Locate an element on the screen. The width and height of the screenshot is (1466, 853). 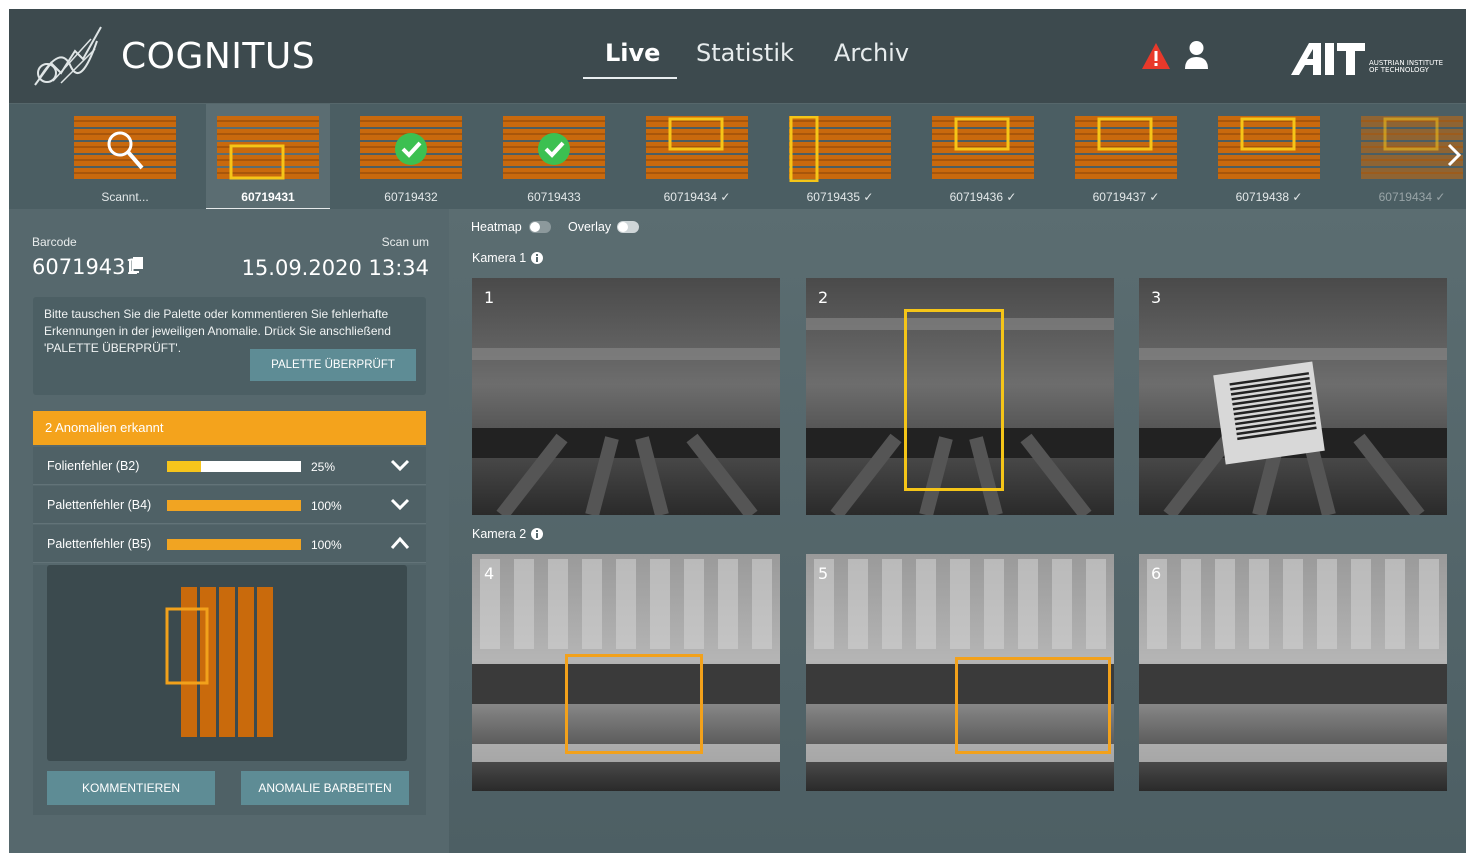
pallet-thumbnail-label: 60719433 is located at coordinates (554, 197).